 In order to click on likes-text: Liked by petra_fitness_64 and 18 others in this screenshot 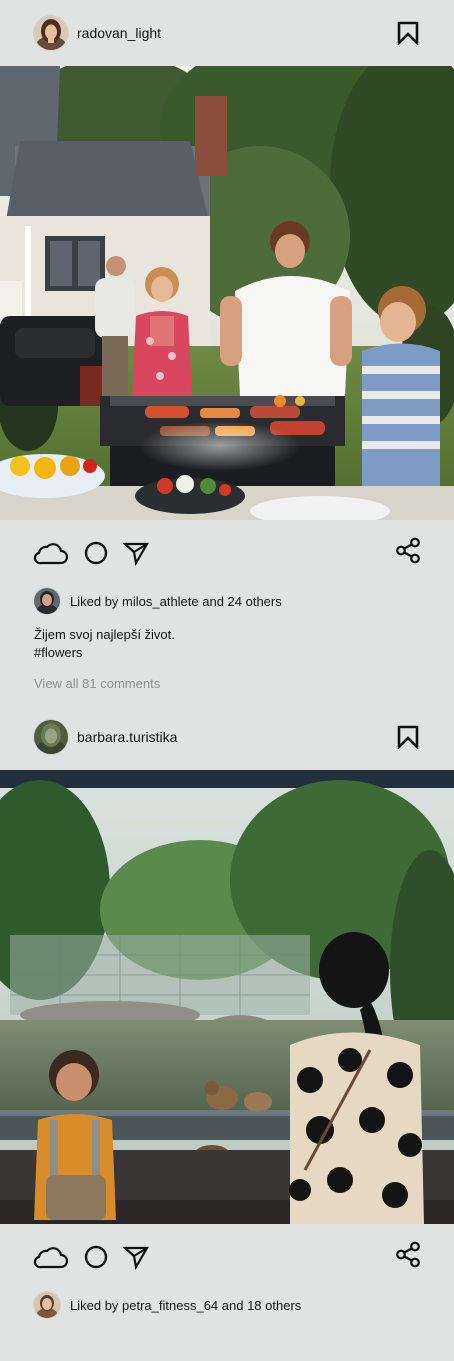, I will do `click(185, 1305)`.